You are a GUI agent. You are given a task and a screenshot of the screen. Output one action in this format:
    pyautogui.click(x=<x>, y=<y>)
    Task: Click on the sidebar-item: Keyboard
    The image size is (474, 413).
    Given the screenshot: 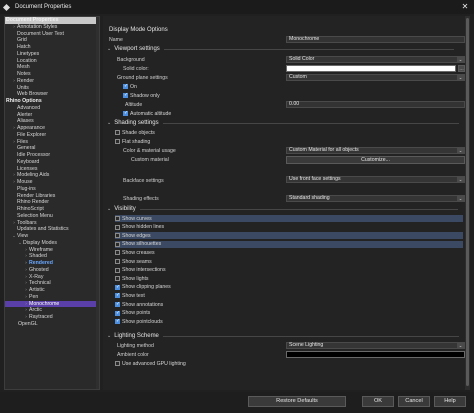 What is the action you would take?
    pyautogui.click(x=52, y=162)
    